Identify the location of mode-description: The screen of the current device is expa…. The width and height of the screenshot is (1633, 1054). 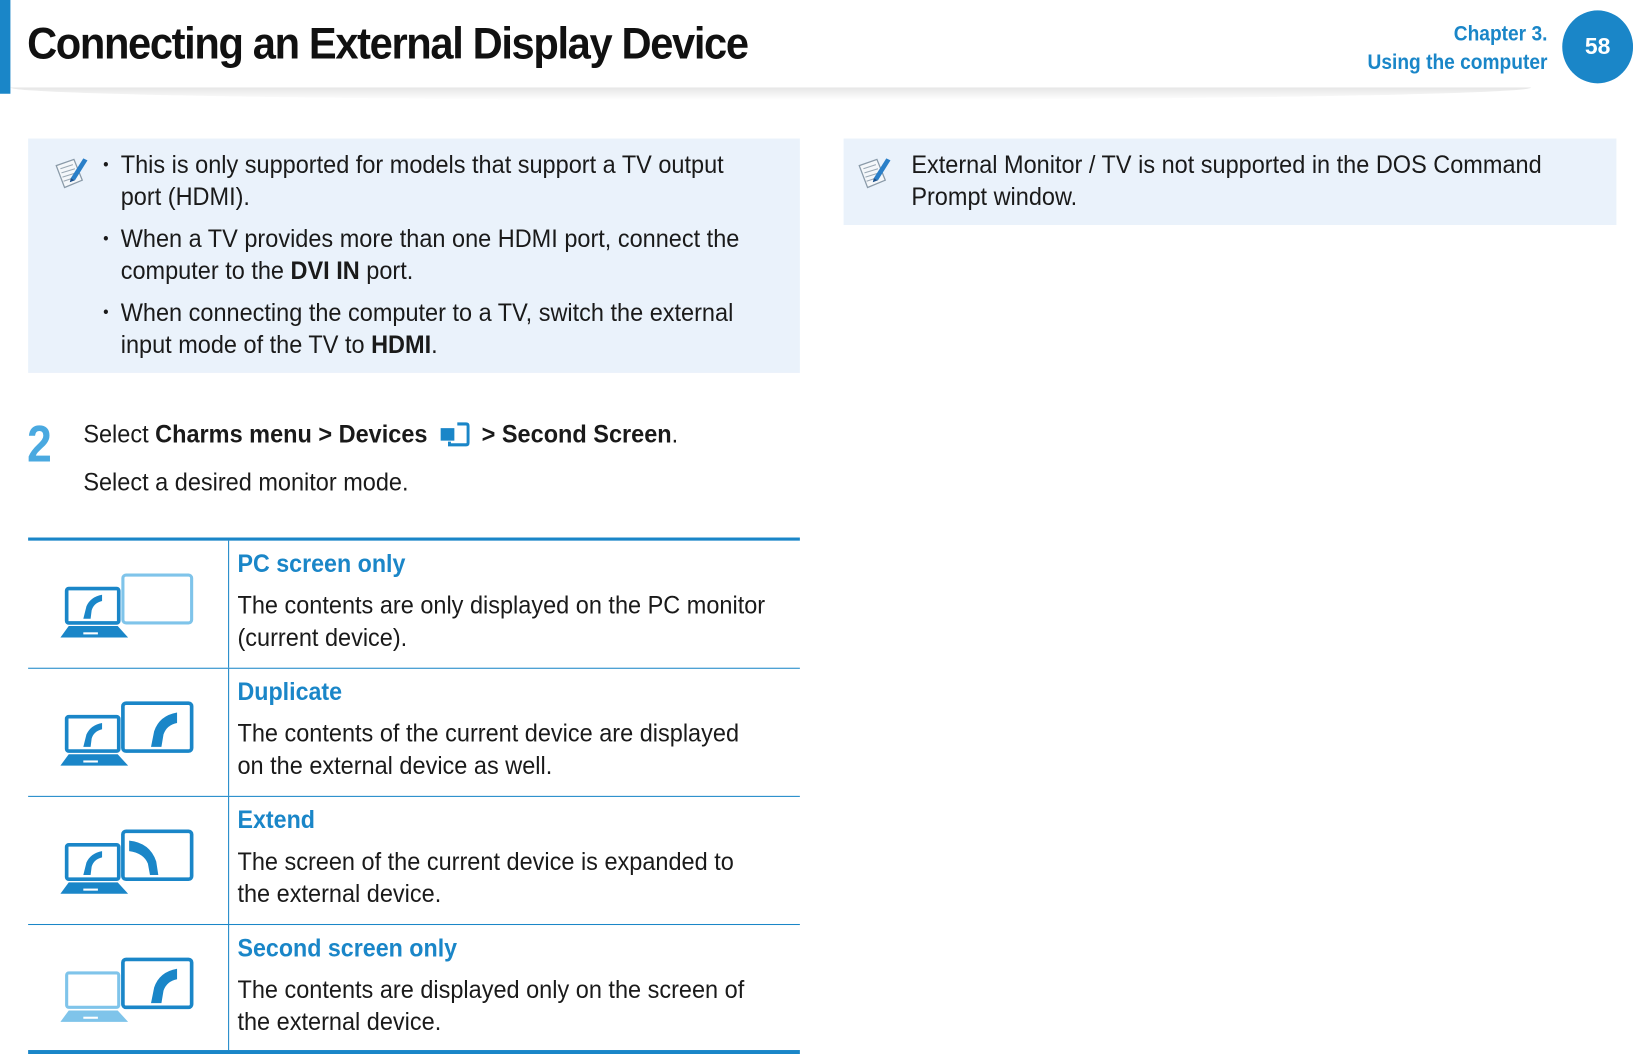
(485, 878).